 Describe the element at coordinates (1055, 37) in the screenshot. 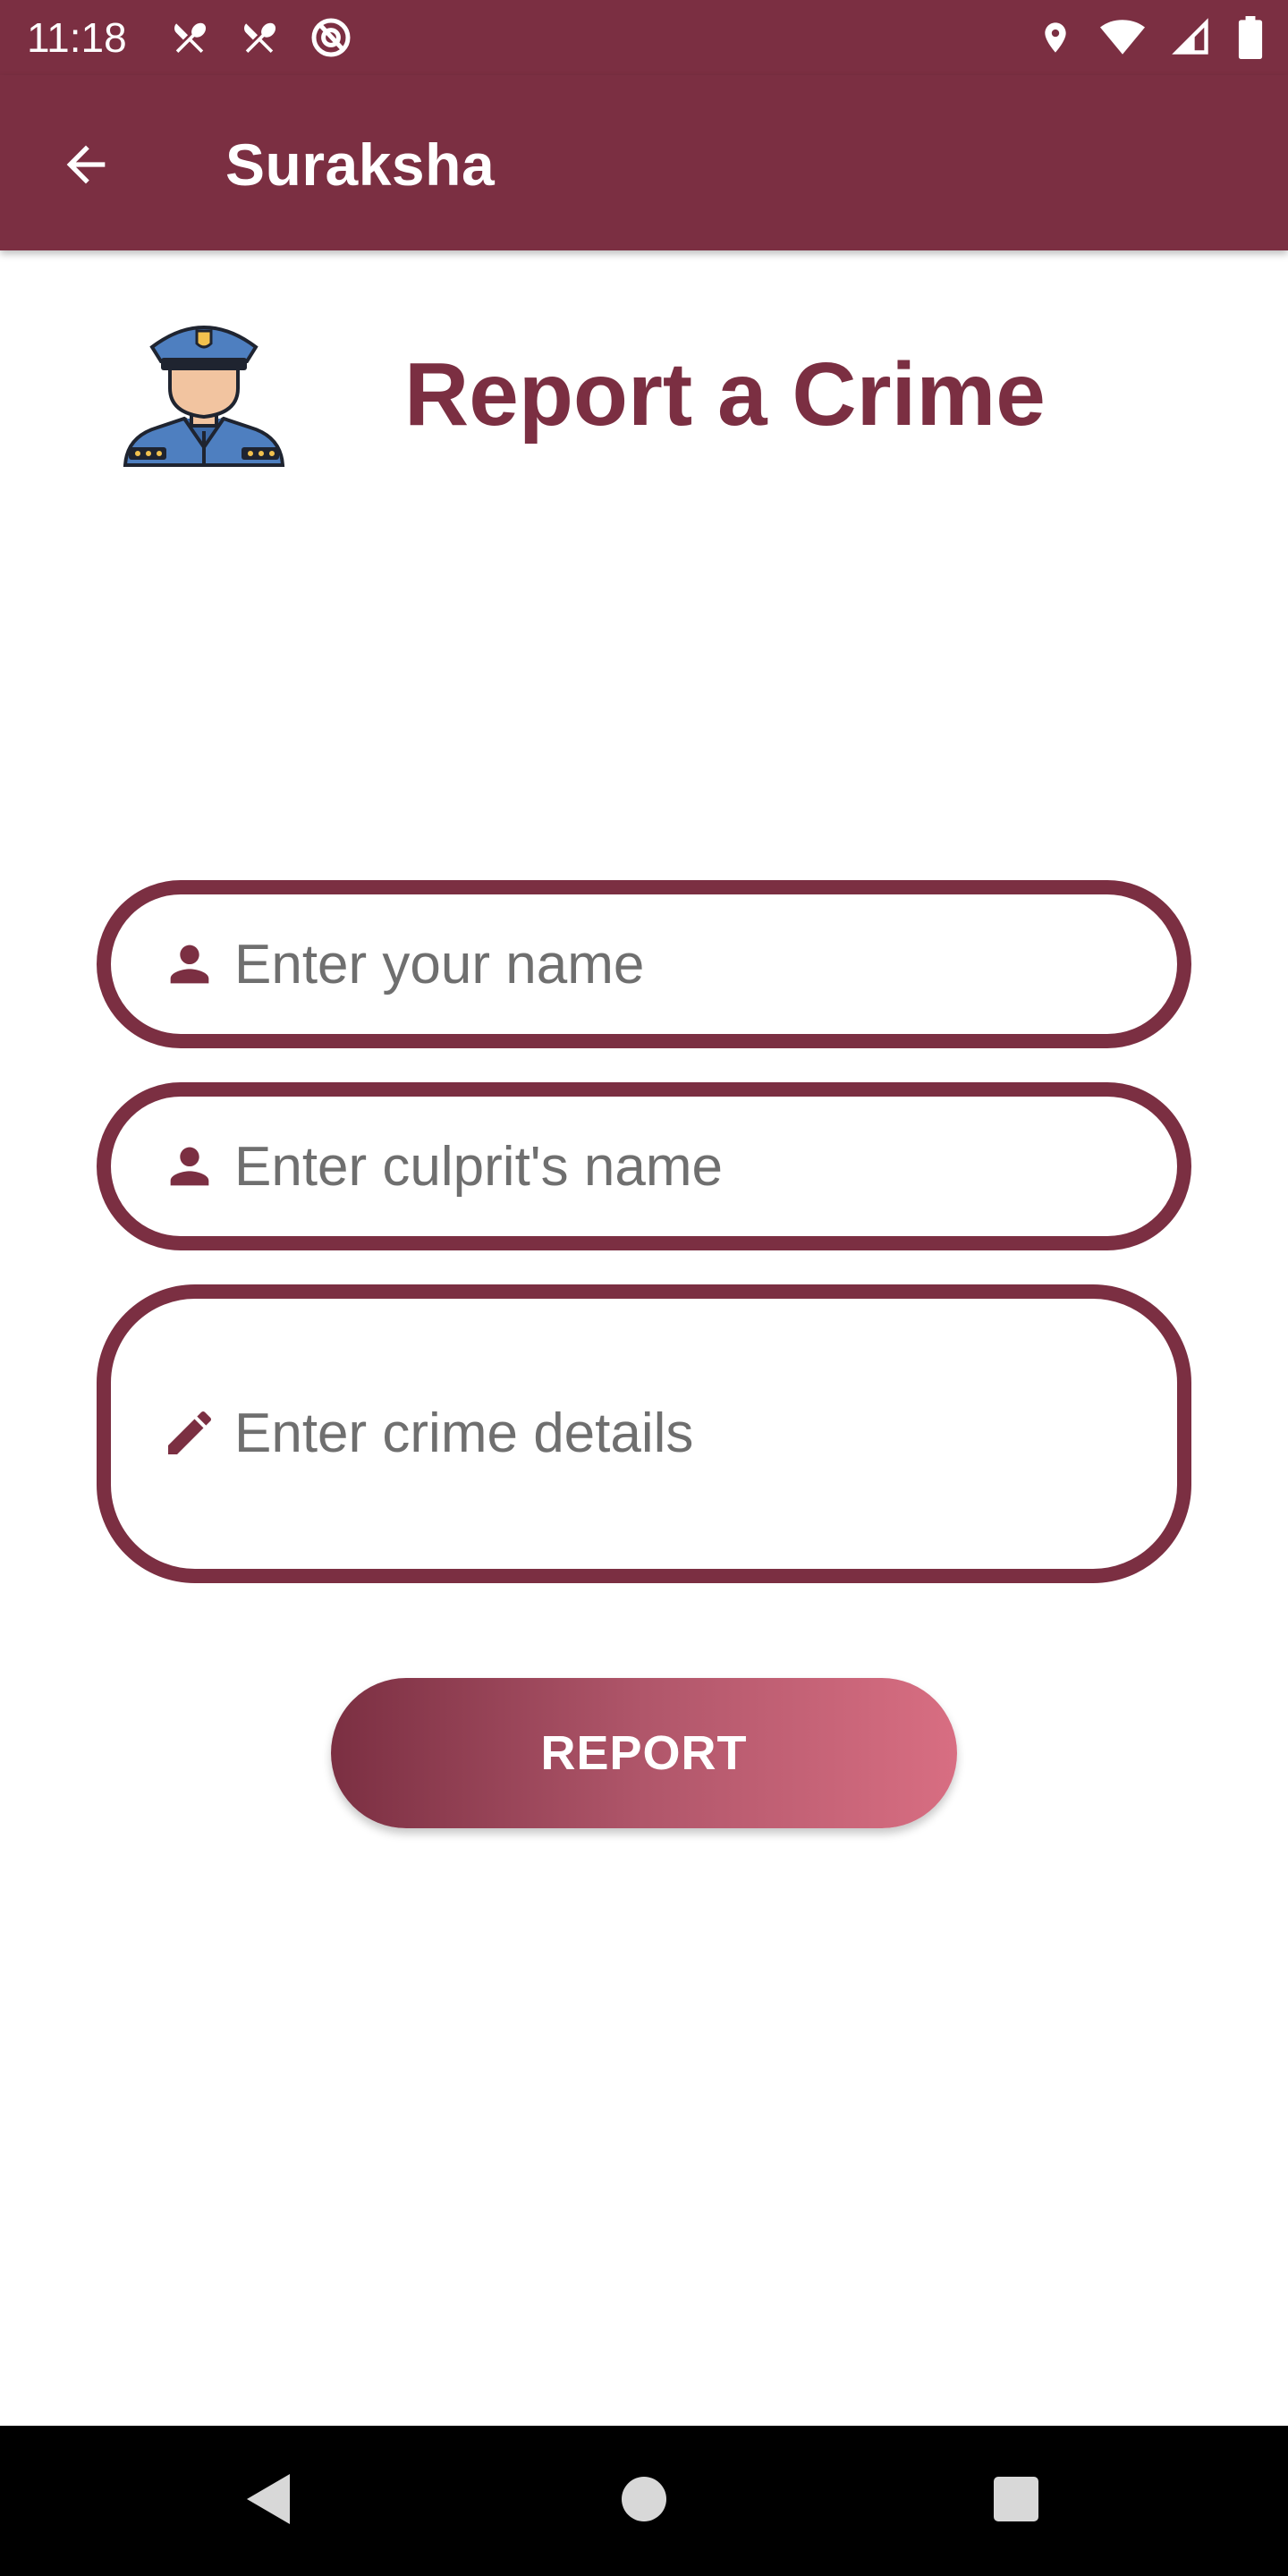

I see `location-pin-icon` at that location.